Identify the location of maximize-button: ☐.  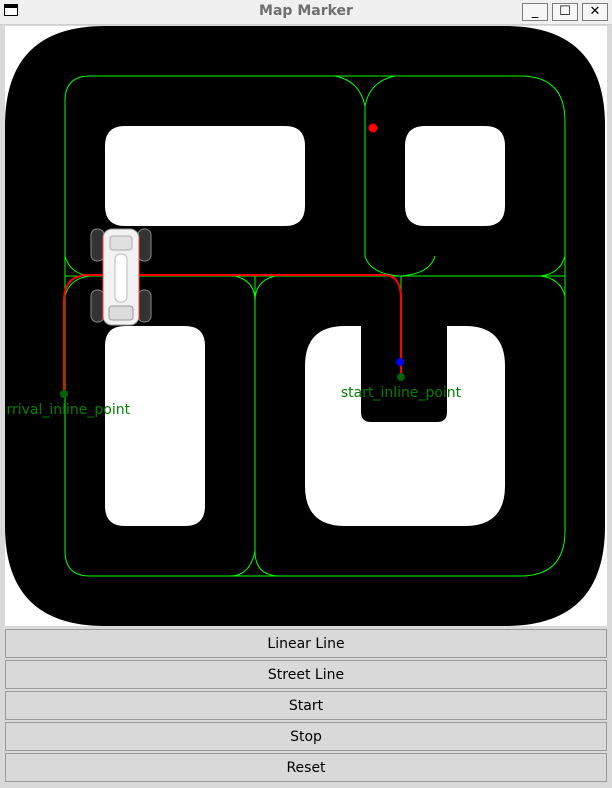
(565, 12).